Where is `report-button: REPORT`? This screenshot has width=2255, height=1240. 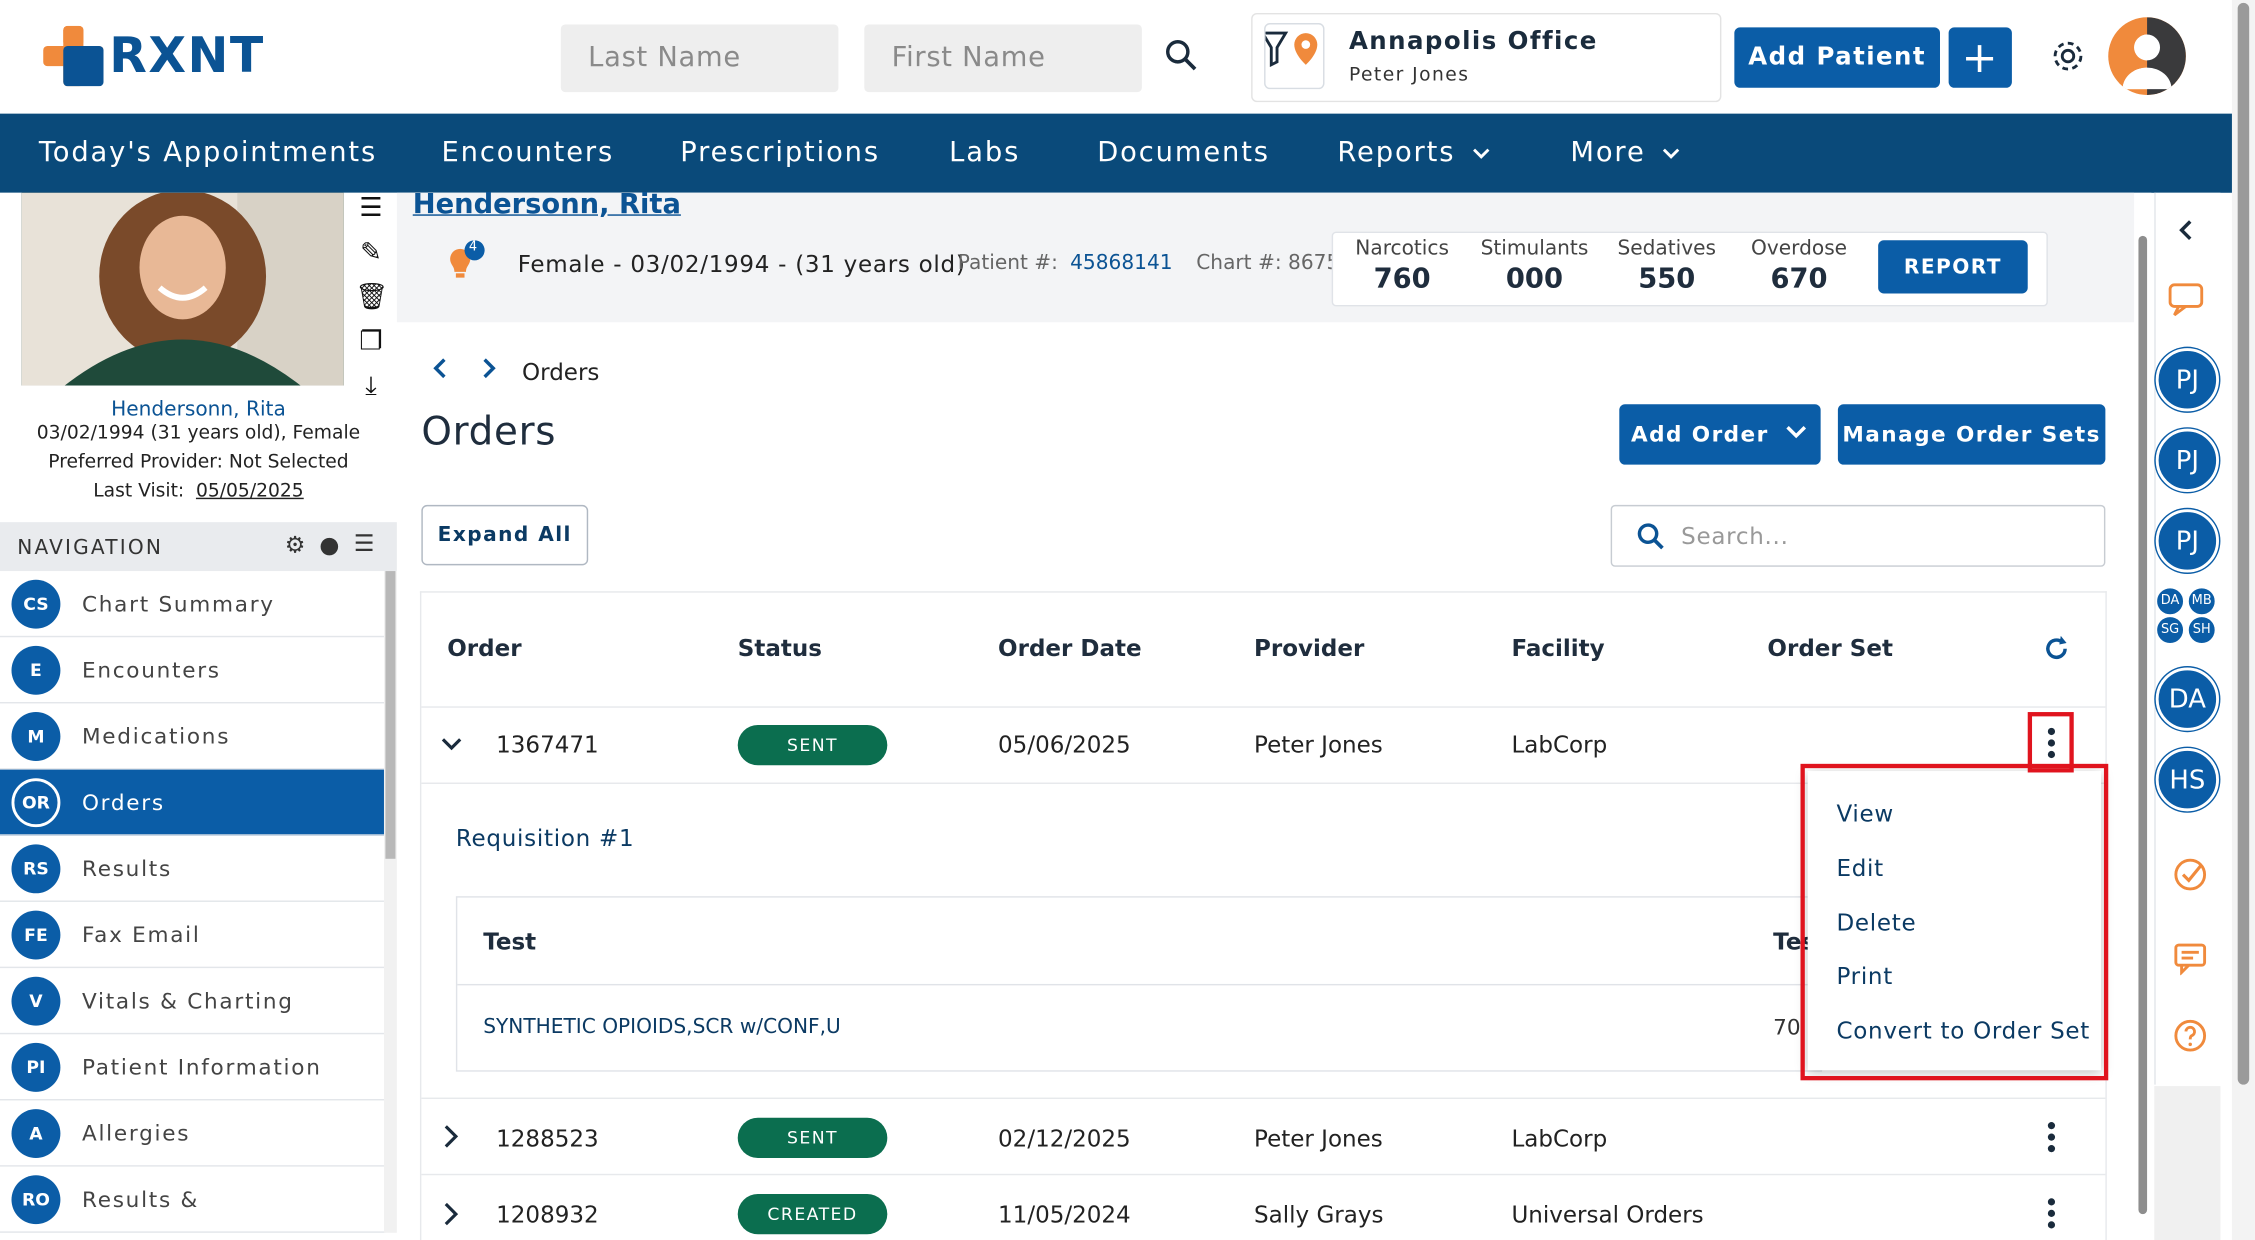 report-button: REPORT is located at coordinates (1953, 267).